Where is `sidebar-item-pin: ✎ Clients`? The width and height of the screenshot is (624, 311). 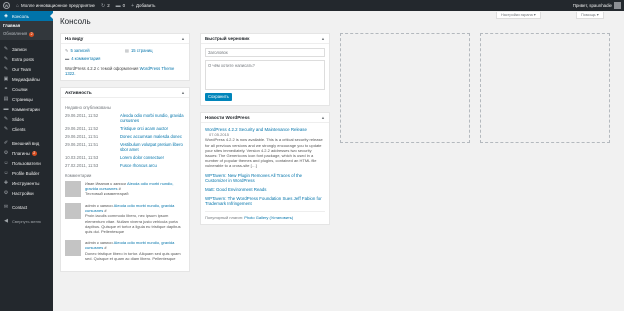
sidebar-item-pin: ✎ Clients is located at coordinates (26, 129).